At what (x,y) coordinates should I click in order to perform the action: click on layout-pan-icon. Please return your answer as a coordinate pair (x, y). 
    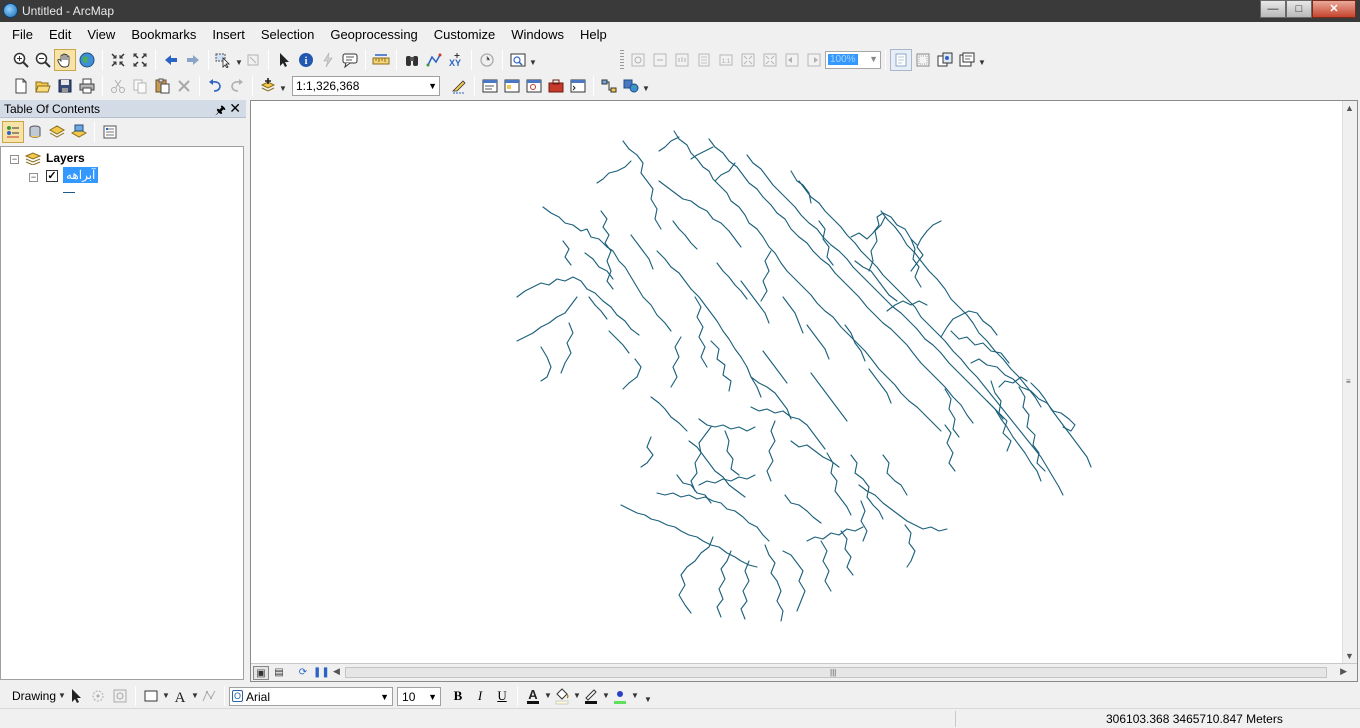
    Looking at the image, I should click on (682, 60).